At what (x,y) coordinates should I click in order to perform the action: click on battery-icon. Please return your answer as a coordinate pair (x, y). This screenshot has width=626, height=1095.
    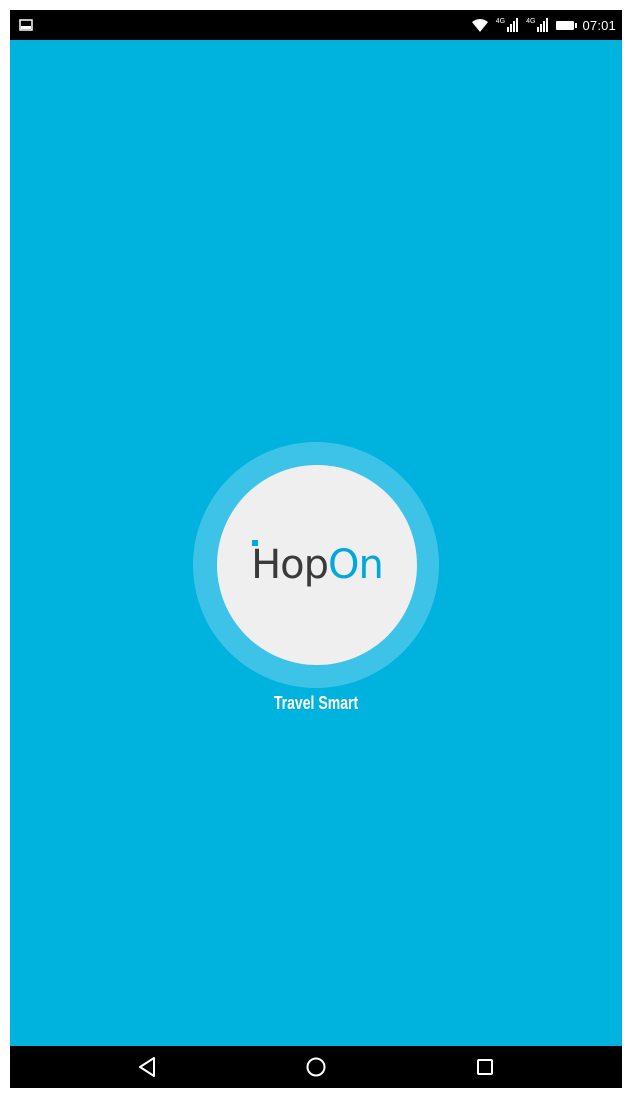
    Looking at the image, I should click on (567, 25).